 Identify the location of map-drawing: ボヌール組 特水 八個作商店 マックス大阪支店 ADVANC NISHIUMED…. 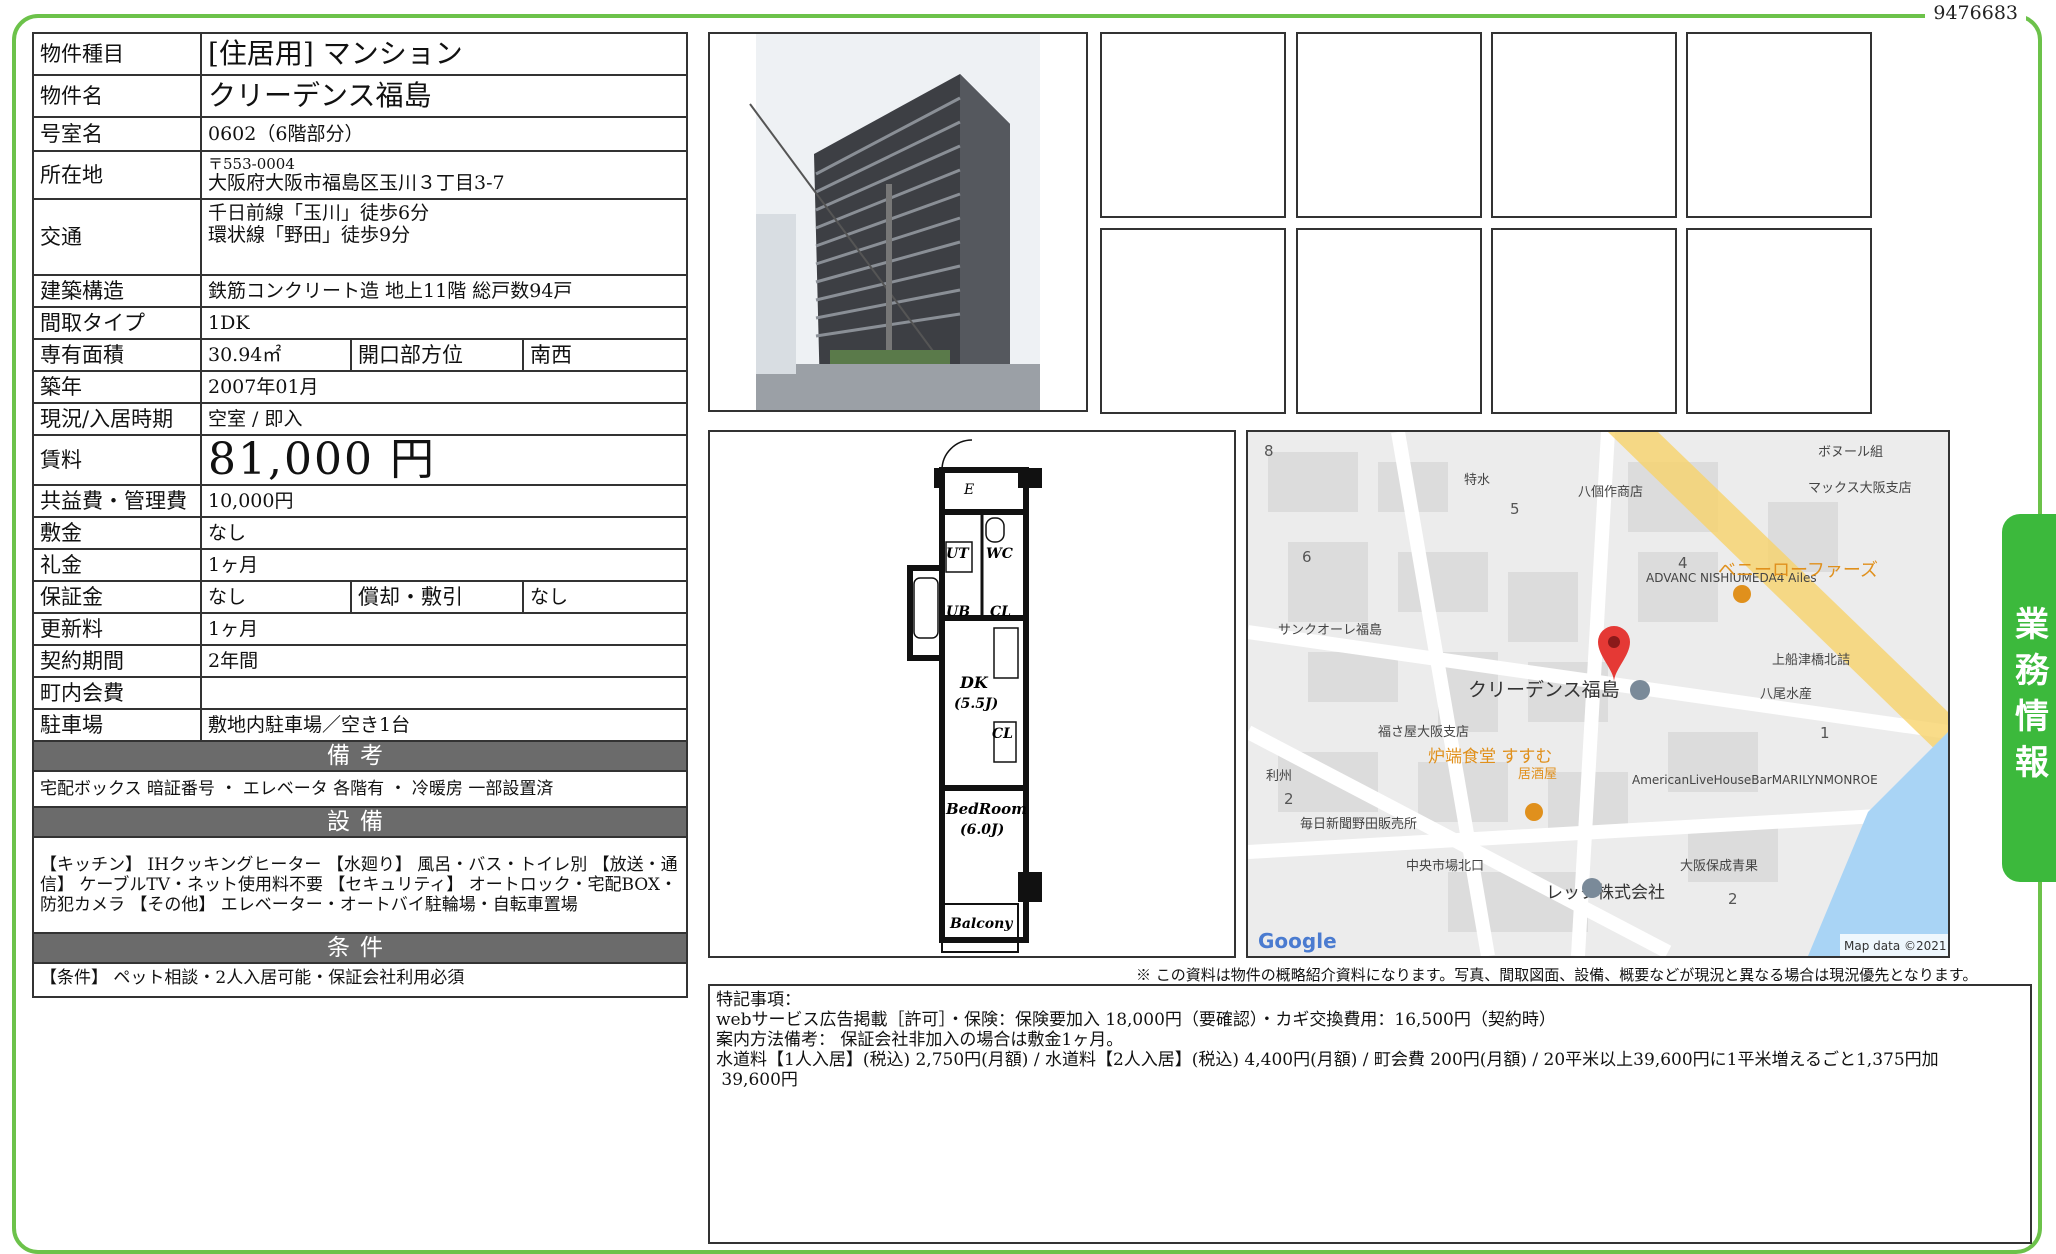
(1598, 694).